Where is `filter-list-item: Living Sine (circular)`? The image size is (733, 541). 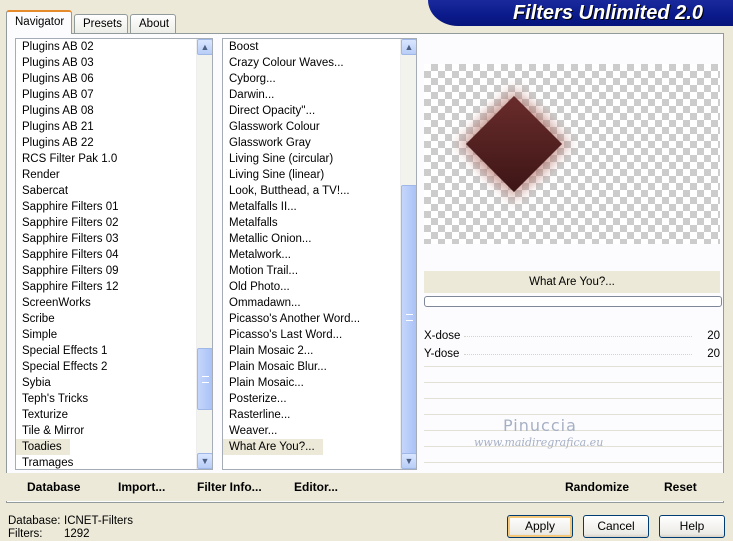 filter-list-item: Living Sine (circular) is located at coordinates (311, 159).